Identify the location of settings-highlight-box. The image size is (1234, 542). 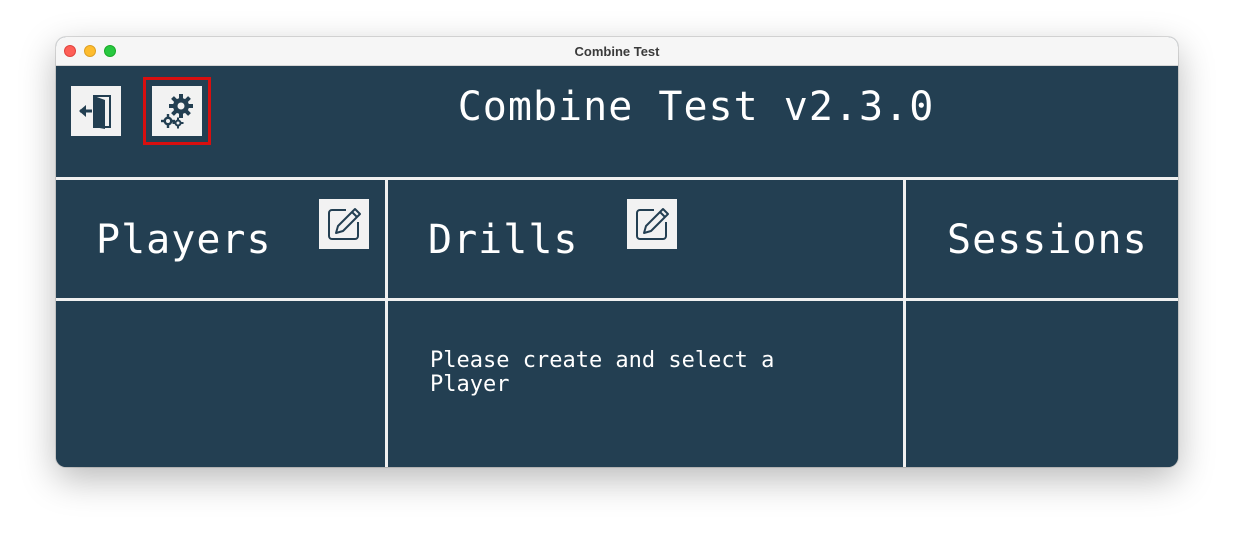
(177, 111).